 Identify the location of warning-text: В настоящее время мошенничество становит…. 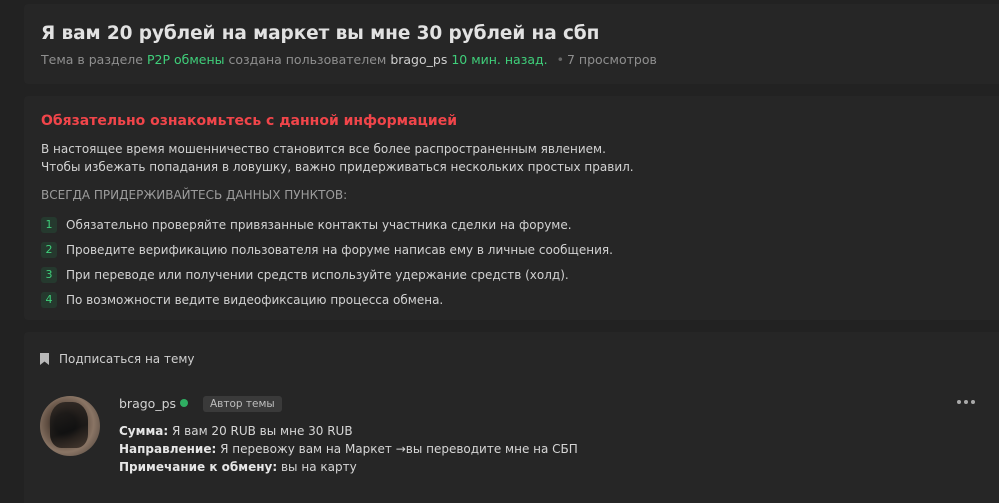
(337, 158).